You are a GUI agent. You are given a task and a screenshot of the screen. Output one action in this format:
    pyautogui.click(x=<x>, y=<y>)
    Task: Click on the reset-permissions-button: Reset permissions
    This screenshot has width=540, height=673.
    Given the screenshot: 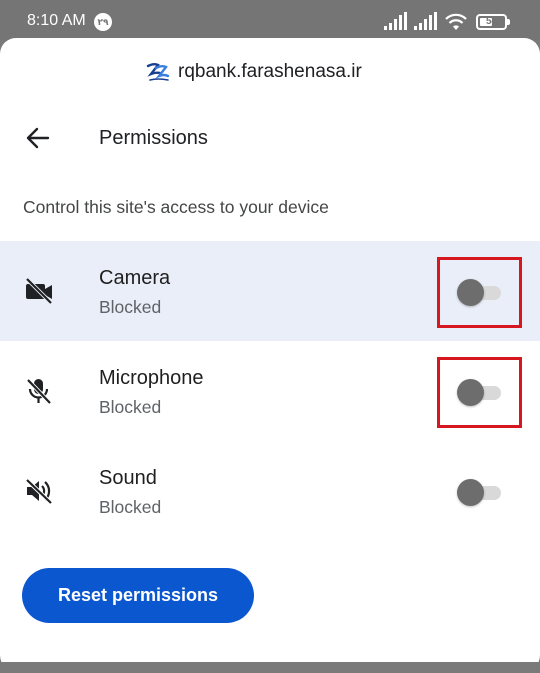 What is the action you would take?
    pyautogui.click(x=138, y=595)
    